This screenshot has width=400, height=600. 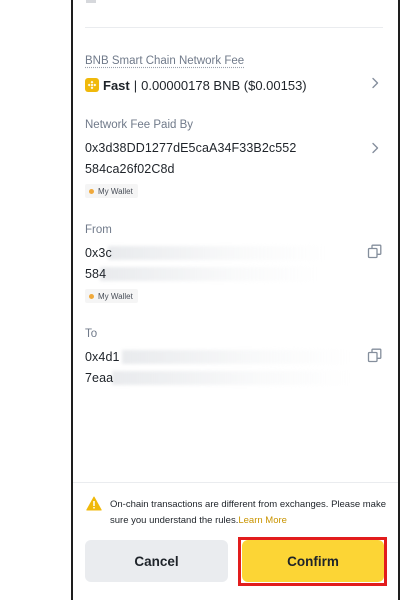 What do you see at coordinates (98, 230) in the screenshot?
I see `from-label: From` at bounding box center [98, 230].